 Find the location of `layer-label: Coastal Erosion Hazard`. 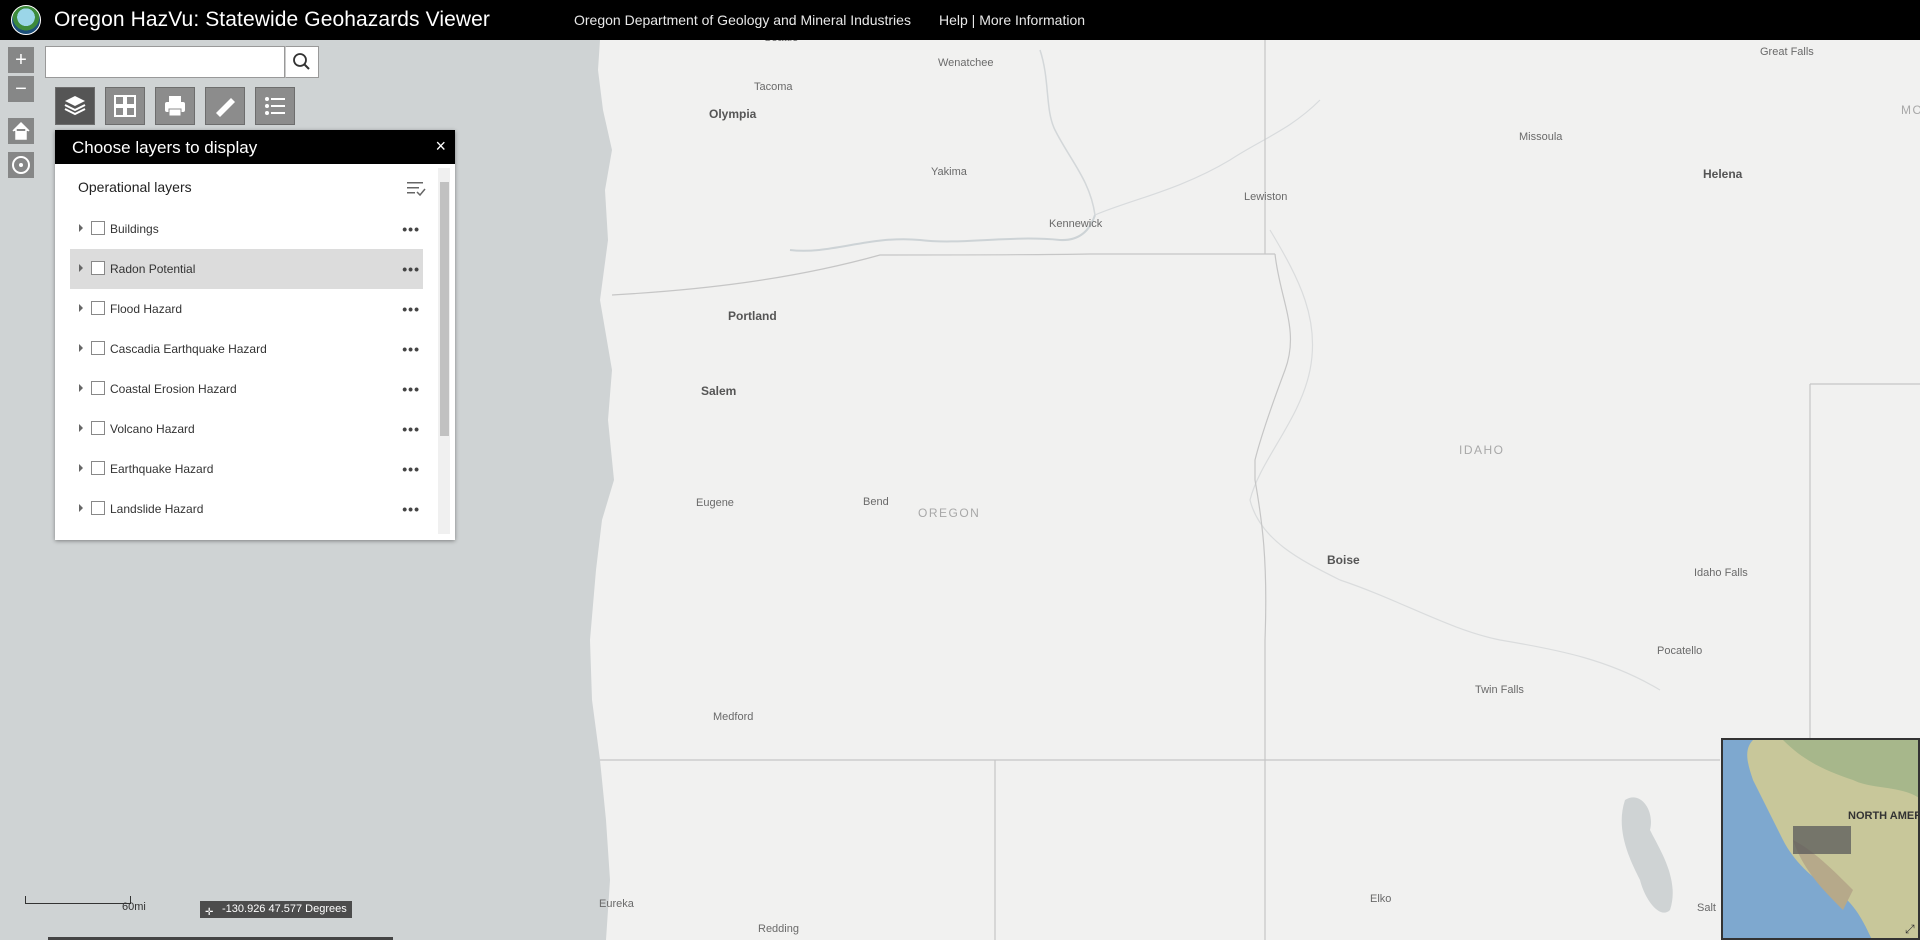

layer-label: Coastal Erosion Hazard is located at coordinates (173, 389).